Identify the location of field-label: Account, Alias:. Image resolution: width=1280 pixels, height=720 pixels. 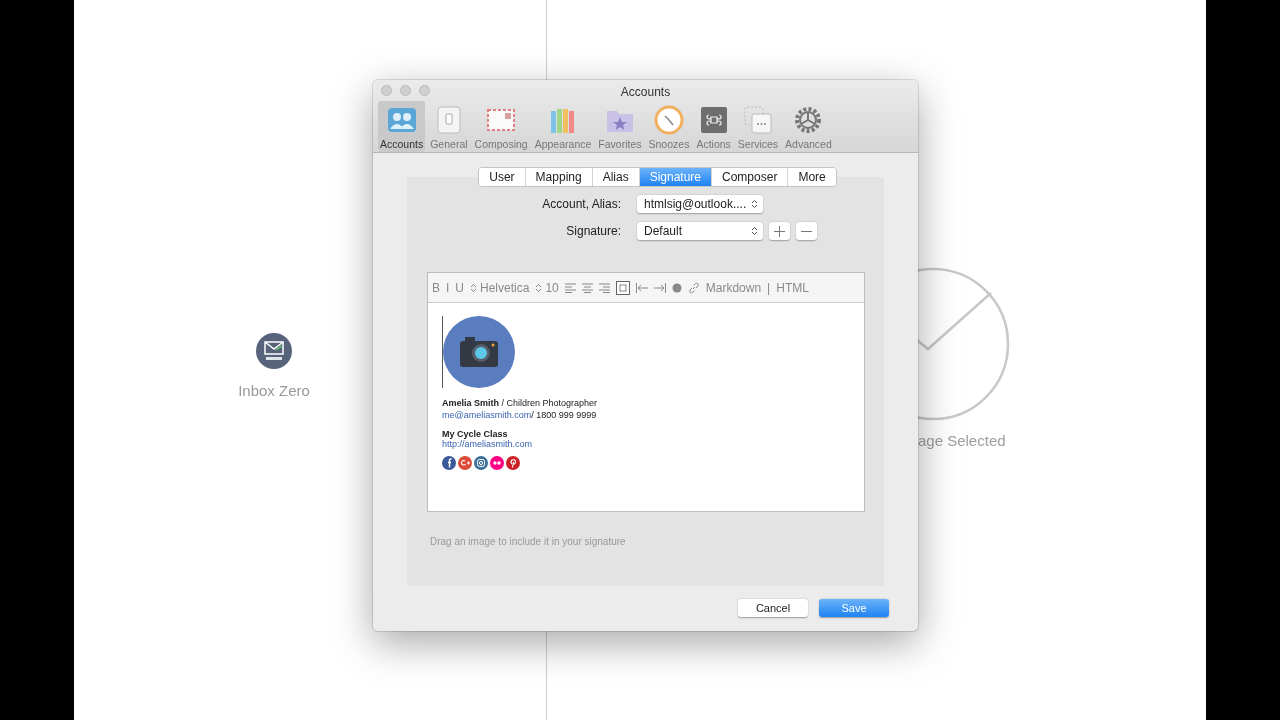
(581, 204).